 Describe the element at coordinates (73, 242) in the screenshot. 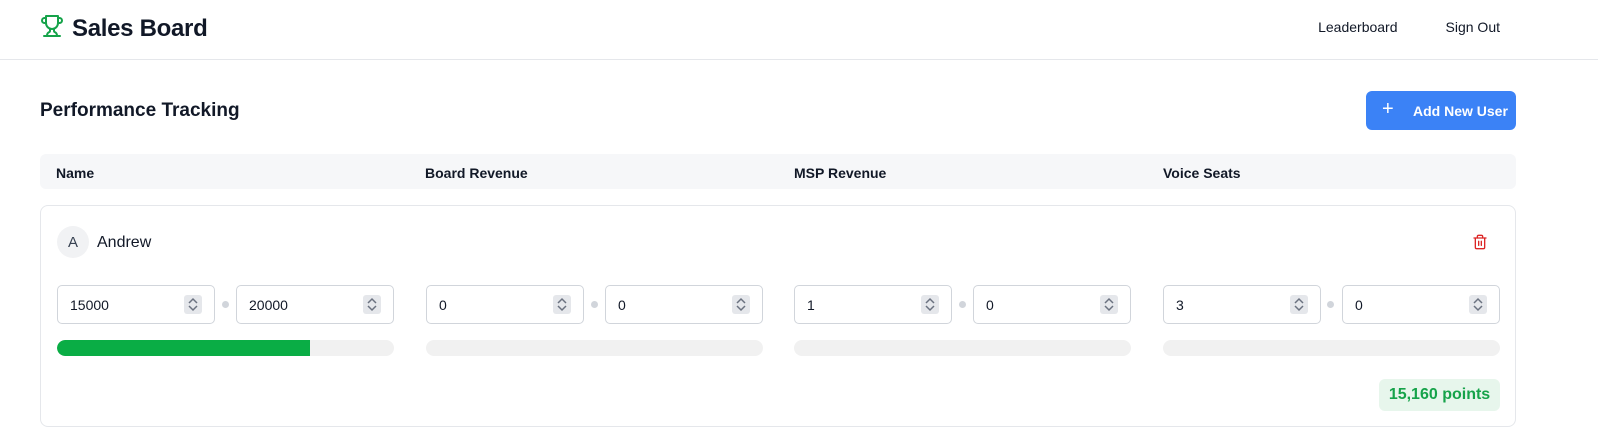

I see `avatar: A` at that location.